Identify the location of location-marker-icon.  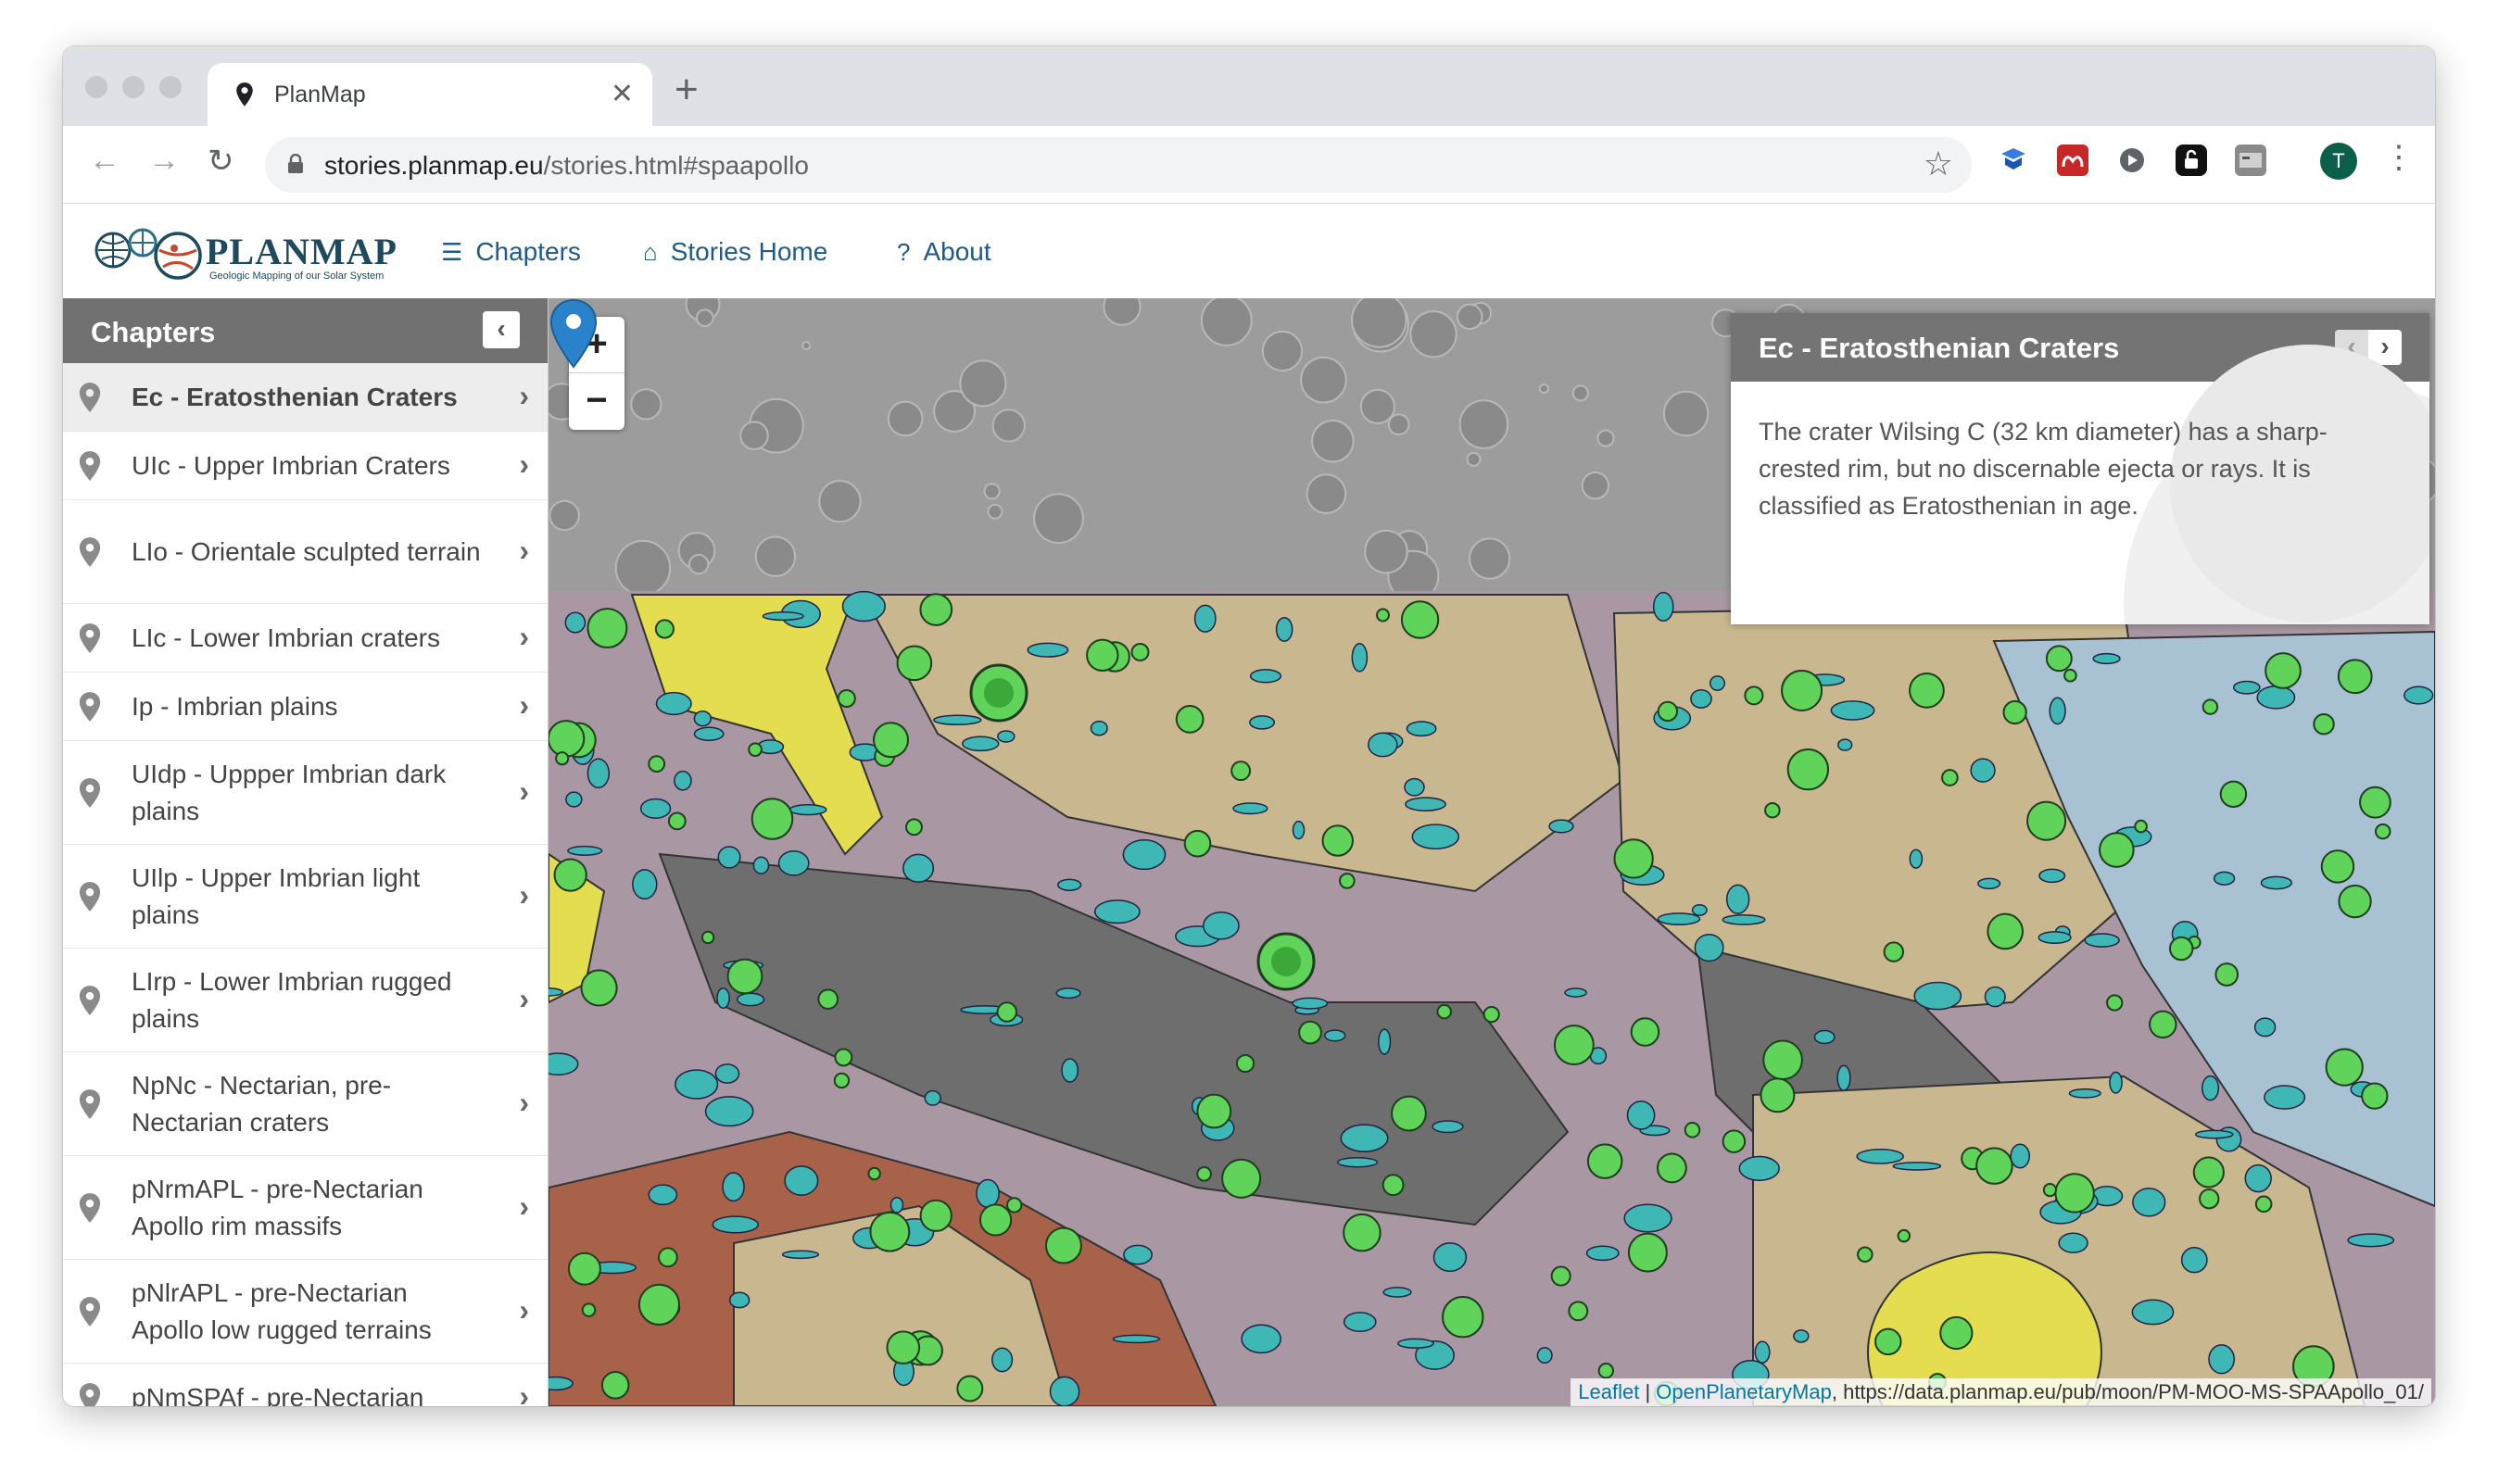
(574, 334).